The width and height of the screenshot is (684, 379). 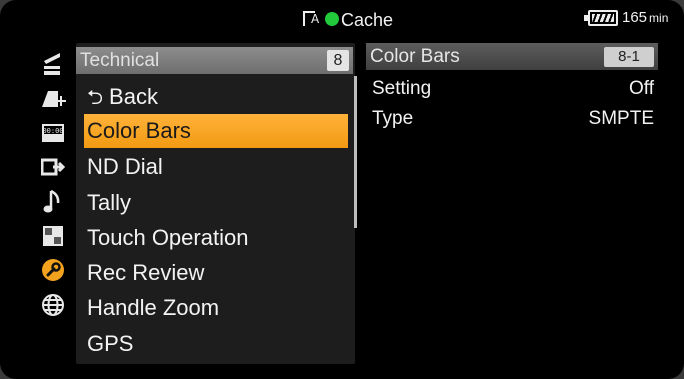 I want to click on detail-header: Color Bars 8-1, so click(x=512, y=56).